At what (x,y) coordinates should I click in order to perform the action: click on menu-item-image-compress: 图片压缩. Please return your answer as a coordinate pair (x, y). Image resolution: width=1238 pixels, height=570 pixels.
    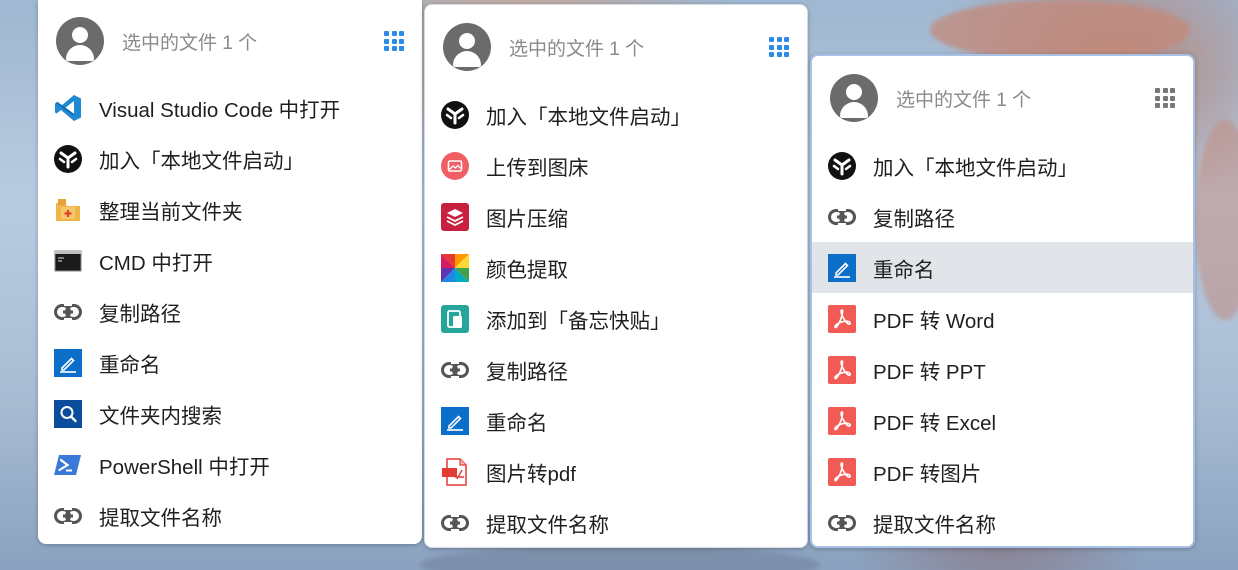
    Looking at the image, I should click on (616, 216).